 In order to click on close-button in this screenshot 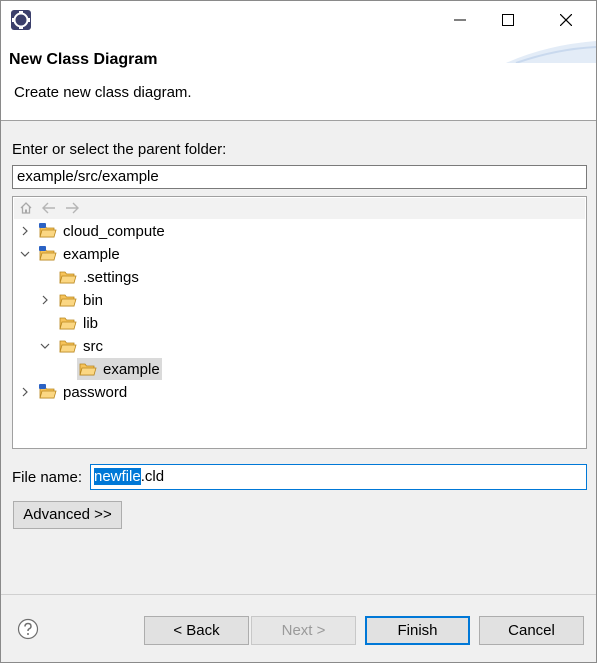, I will do `click(566, 20)`.